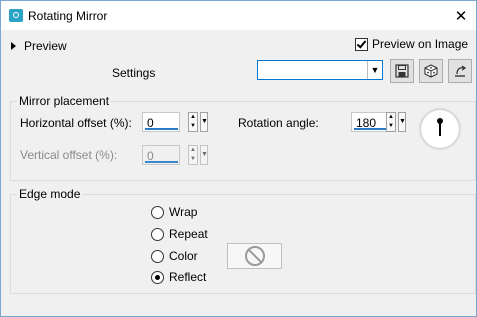 The image size is (477, 317). I want to click on preview-on-image-checkbox: Preview on Image, so click(411, 44).